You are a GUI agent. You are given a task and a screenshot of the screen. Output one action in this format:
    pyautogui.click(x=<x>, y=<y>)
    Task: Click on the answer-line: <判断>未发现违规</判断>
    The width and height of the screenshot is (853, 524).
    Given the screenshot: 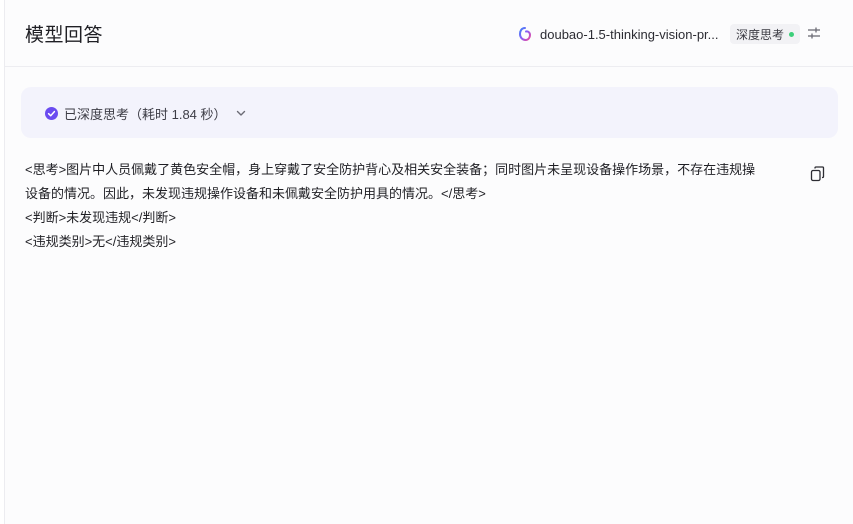 What is the action you would take?
    pyautogui.click(x=100, y=217)
    